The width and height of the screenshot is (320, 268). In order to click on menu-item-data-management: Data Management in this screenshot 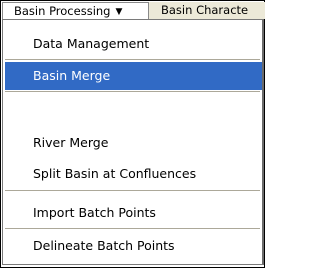, I will do `click(133, 44)`.